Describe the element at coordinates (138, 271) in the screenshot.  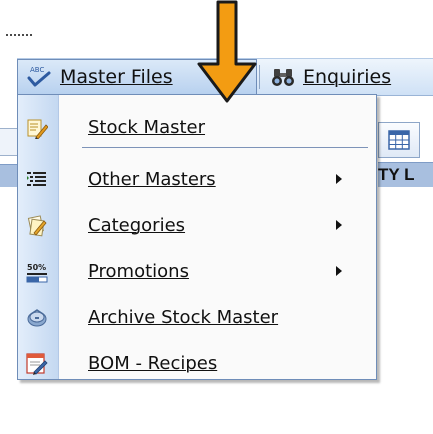
I see `menu-item-label: Promotions` at that location.